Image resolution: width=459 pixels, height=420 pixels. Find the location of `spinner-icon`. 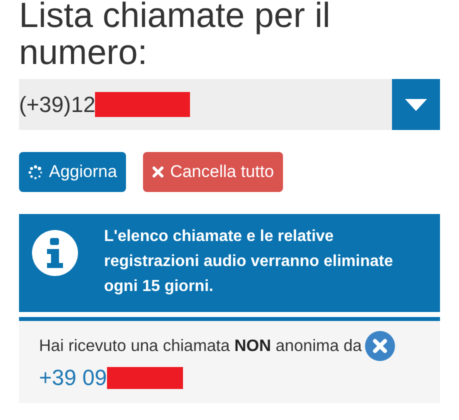

spinner-icon is located at coordinates (35, 172).